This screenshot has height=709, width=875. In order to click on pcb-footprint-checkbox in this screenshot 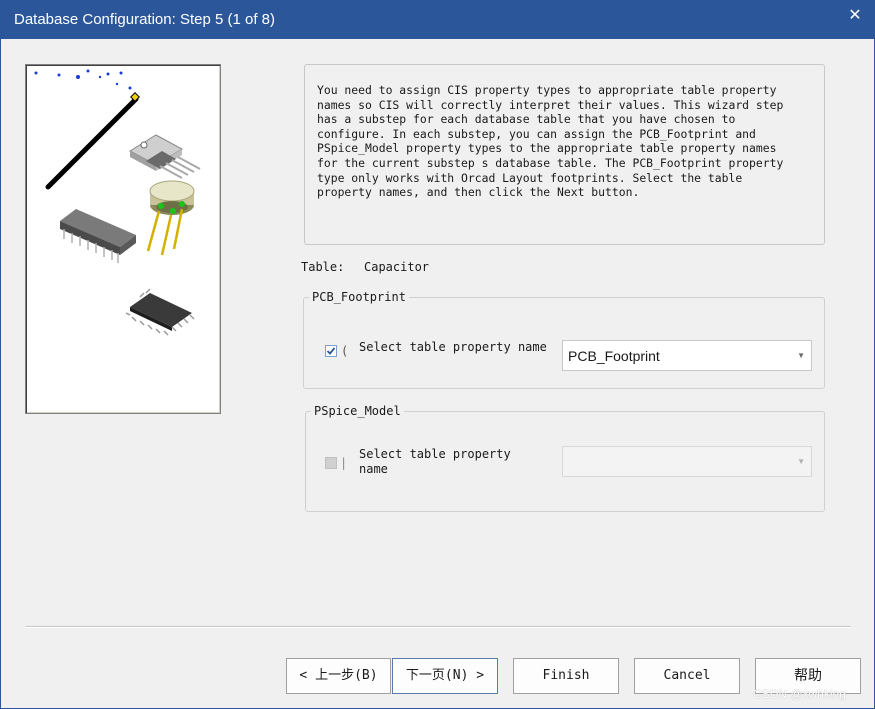, I will do `click(331, 351)`.